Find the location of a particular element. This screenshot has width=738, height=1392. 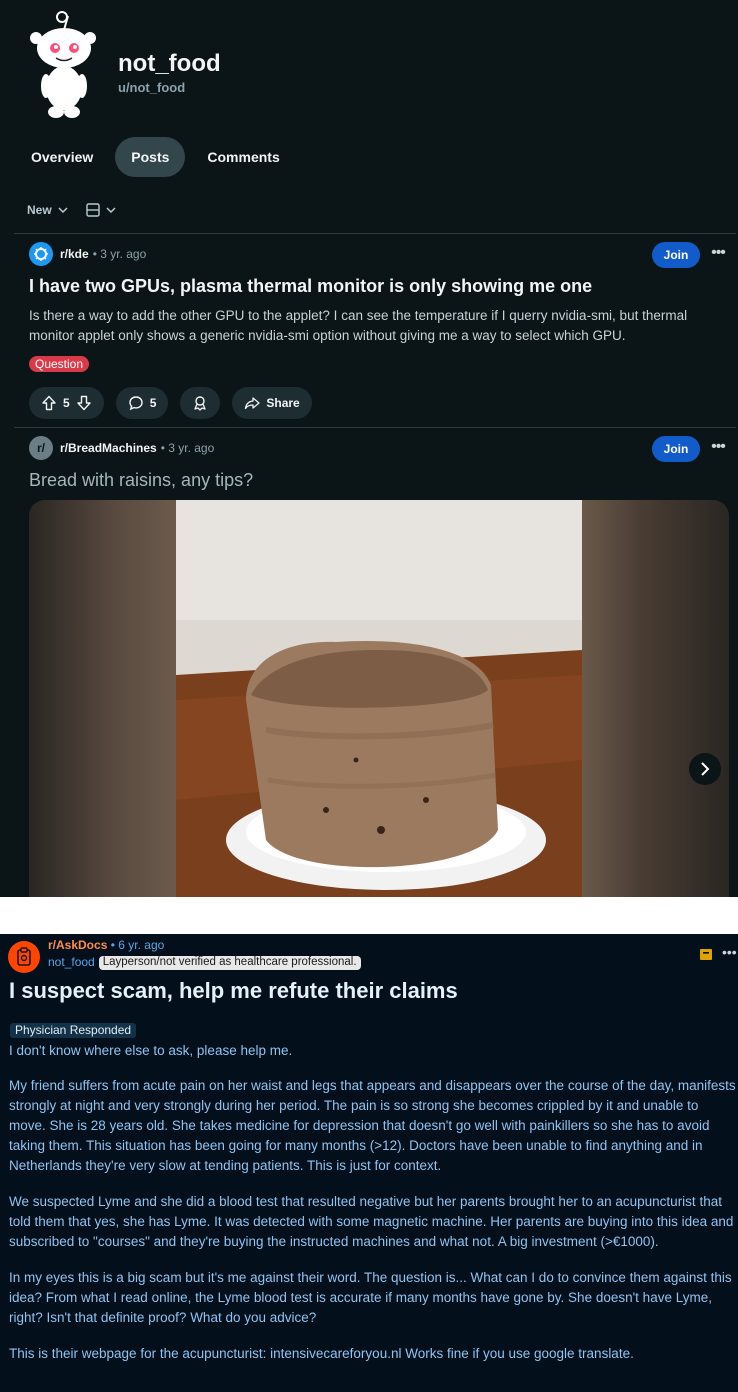

award-button is located at coordinates (200, 403).